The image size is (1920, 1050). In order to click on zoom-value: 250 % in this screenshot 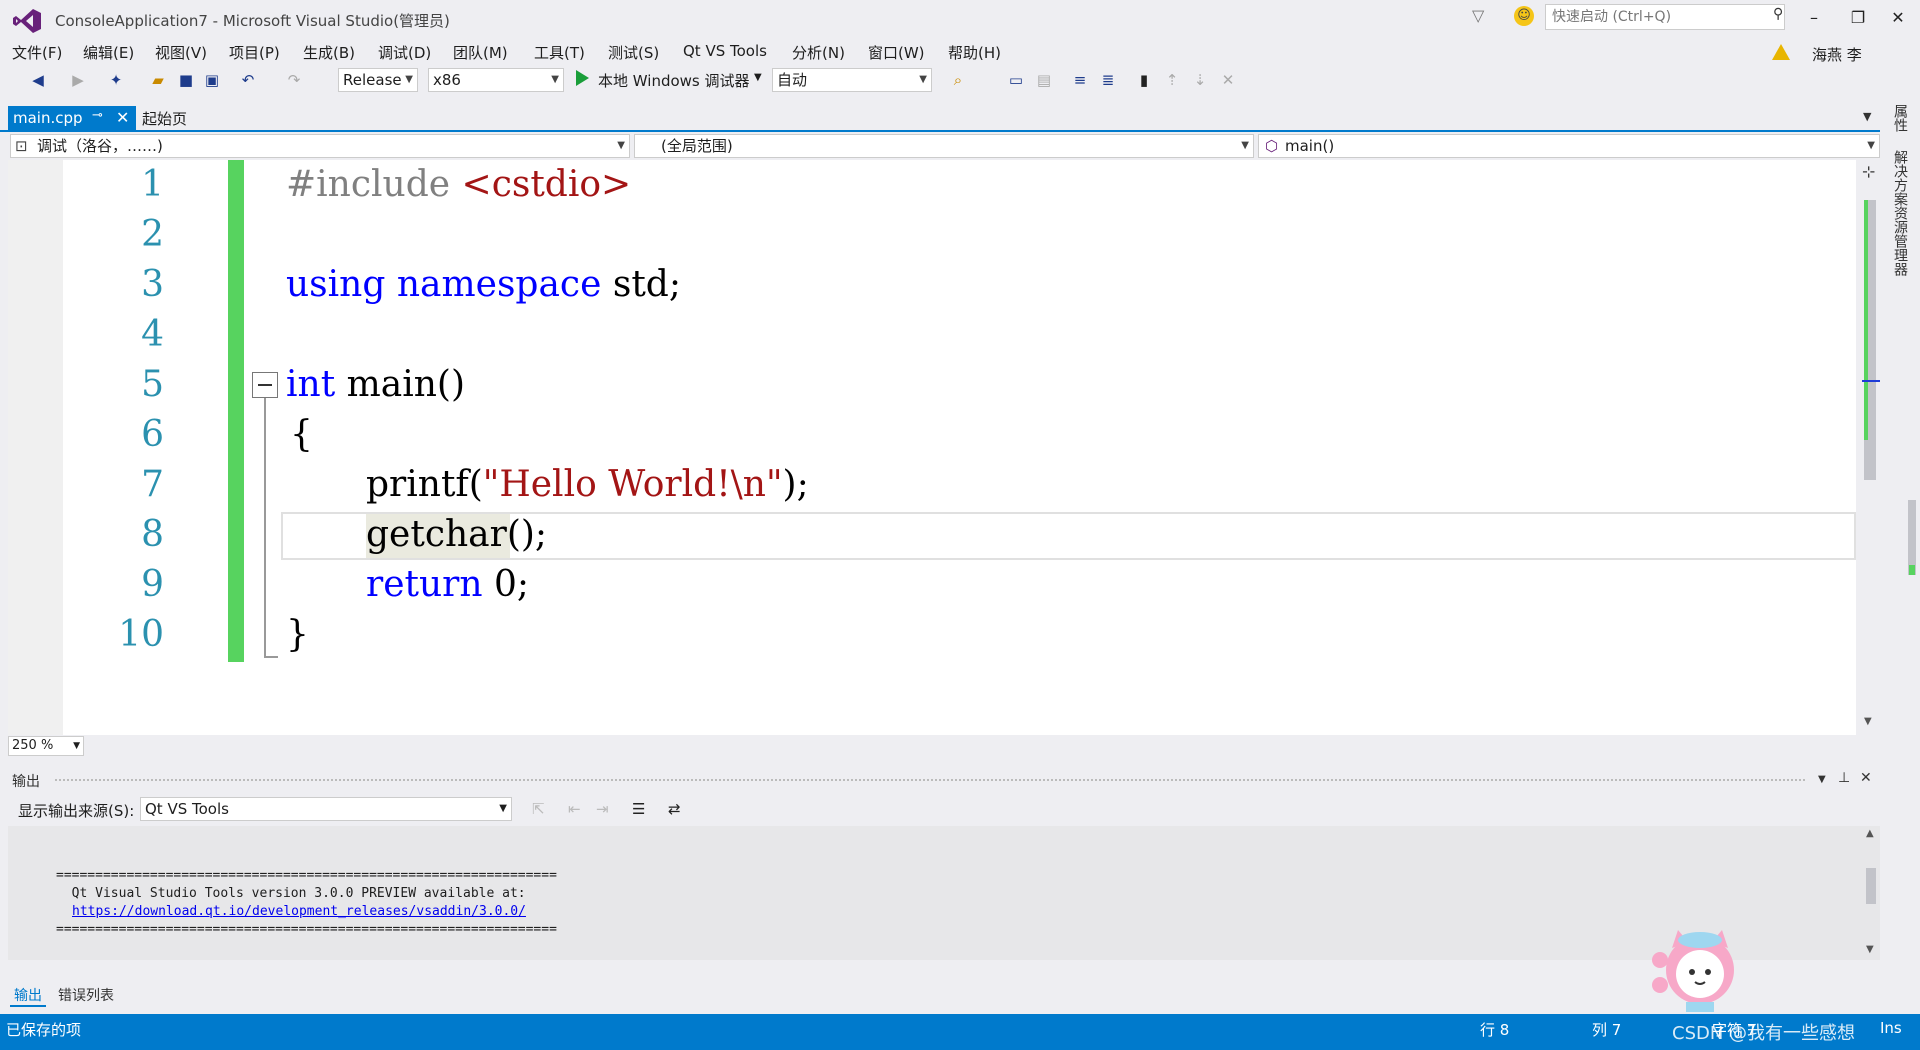, I will do `click(33, 745)`.